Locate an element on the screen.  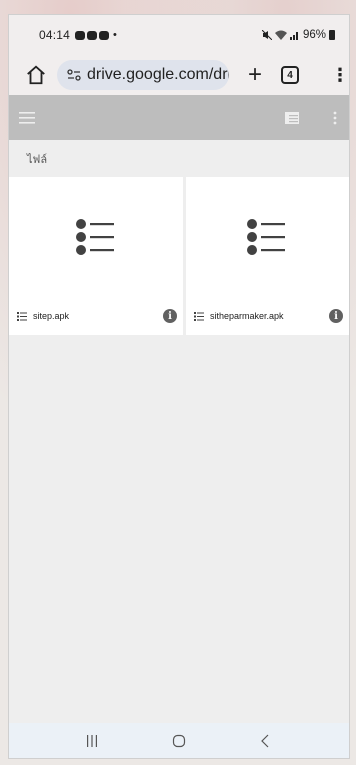
browser-toolbar: drive.google.com/drive + 4 ⋮ is located at coordinates (179, 75).